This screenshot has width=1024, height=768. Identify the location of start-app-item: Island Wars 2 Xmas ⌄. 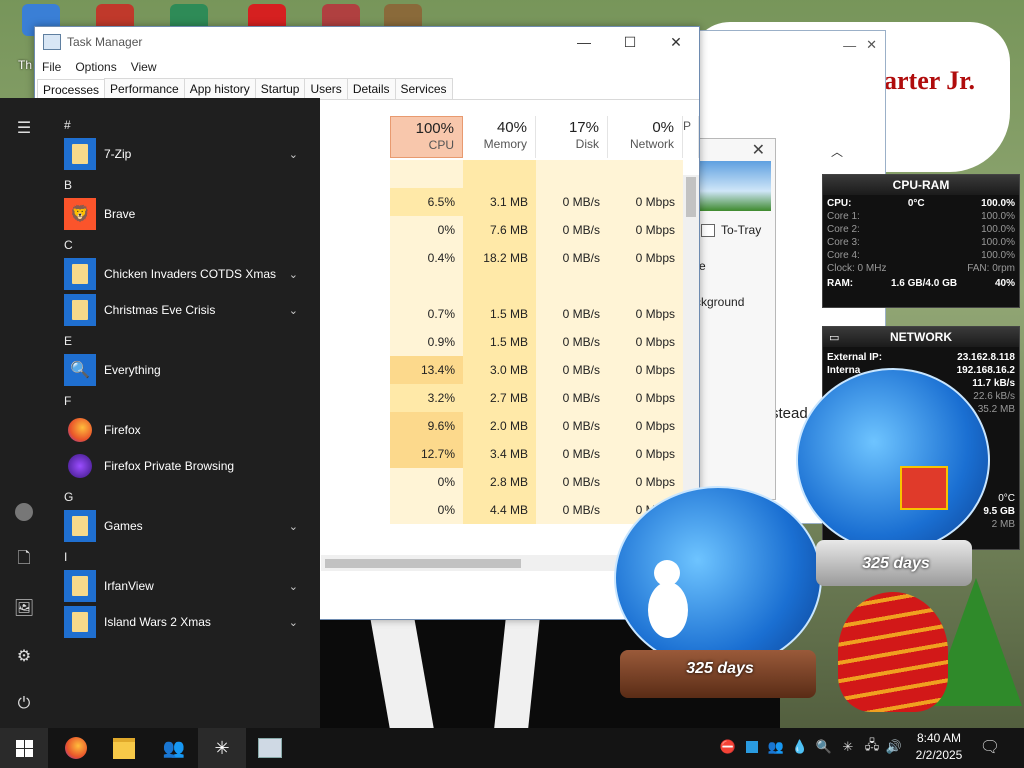
(189, 622).